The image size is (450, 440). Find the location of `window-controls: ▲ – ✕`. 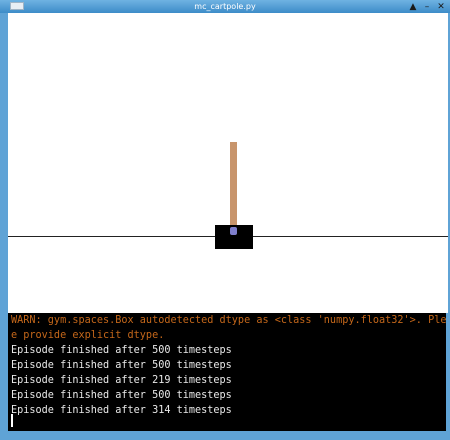

window-controls: ▲ – ✕ is located at coordinates (427, 6).